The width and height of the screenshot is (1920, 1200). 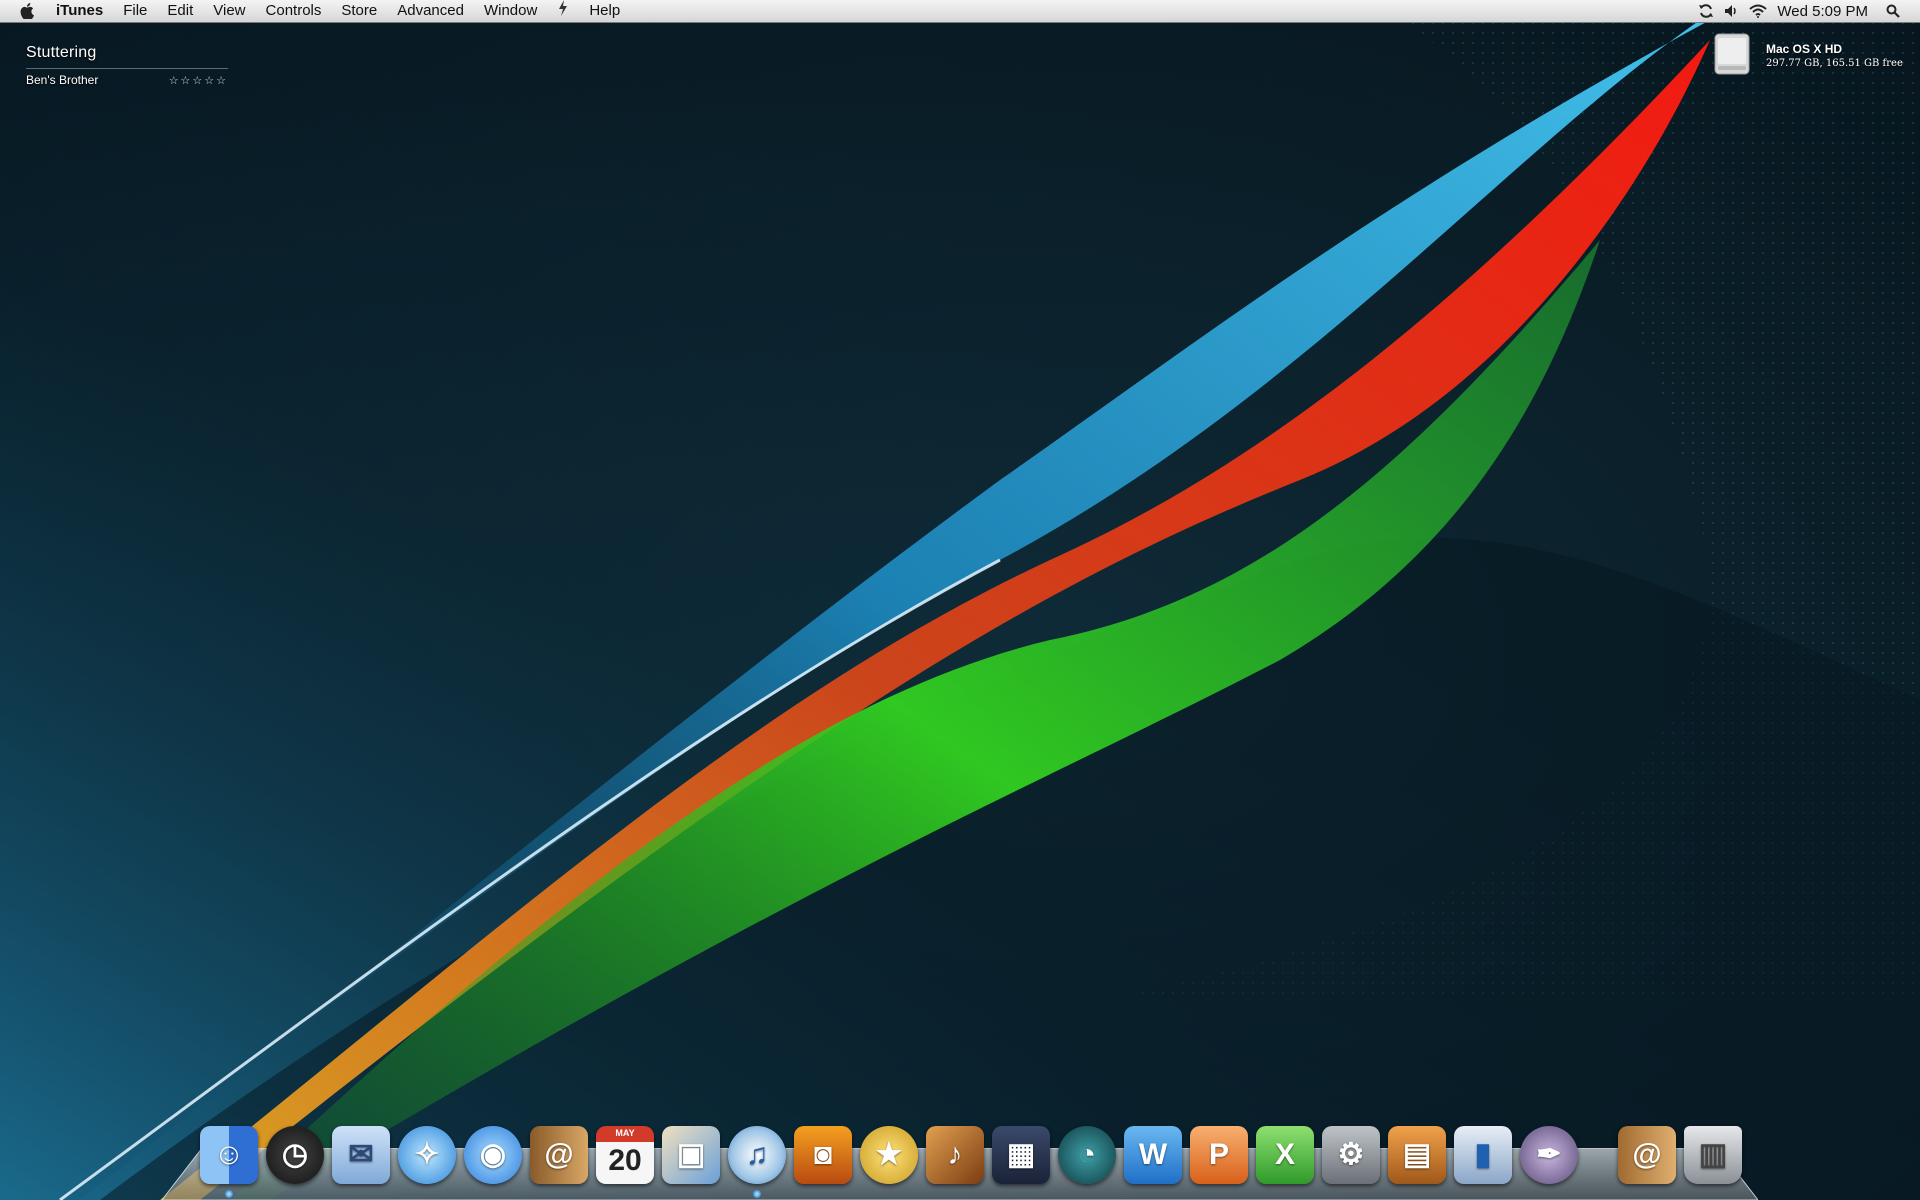 I want to click on finder-icon: ☺, so click(x=229, y=1154).